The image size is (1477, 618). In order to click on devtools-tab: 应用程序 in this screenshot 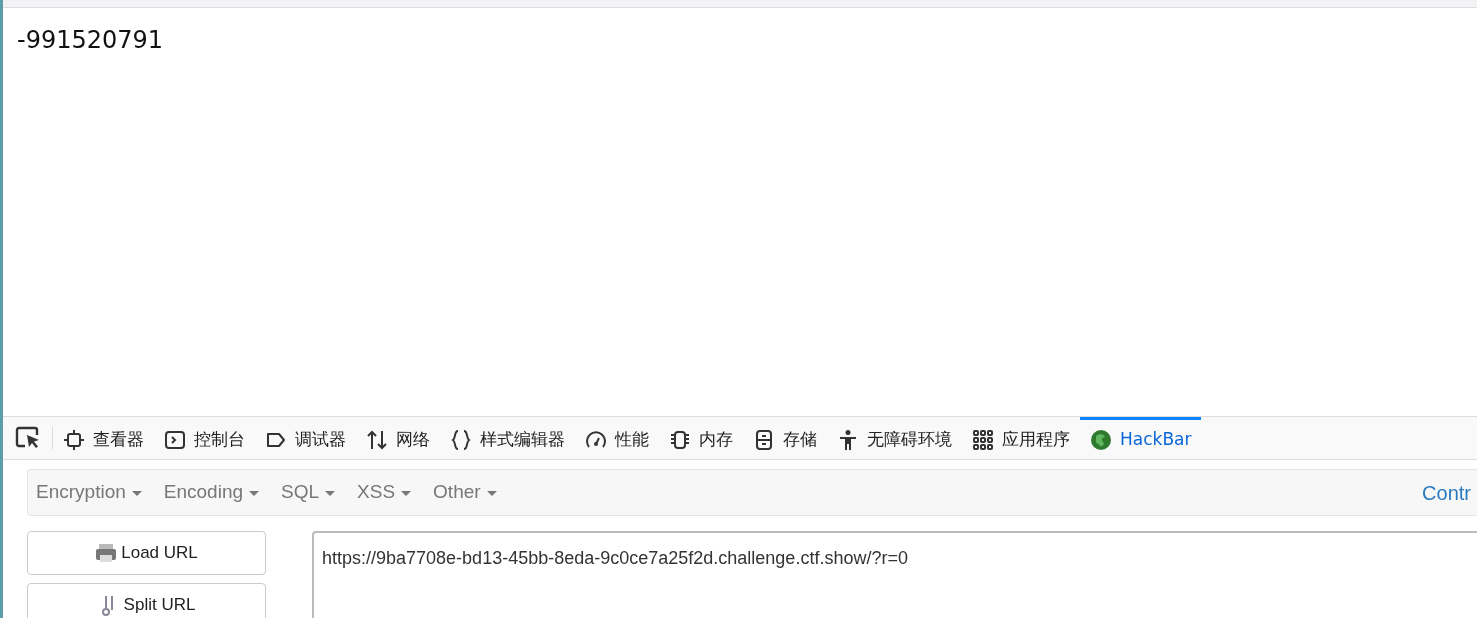, I will do `click(1021, 438)`.